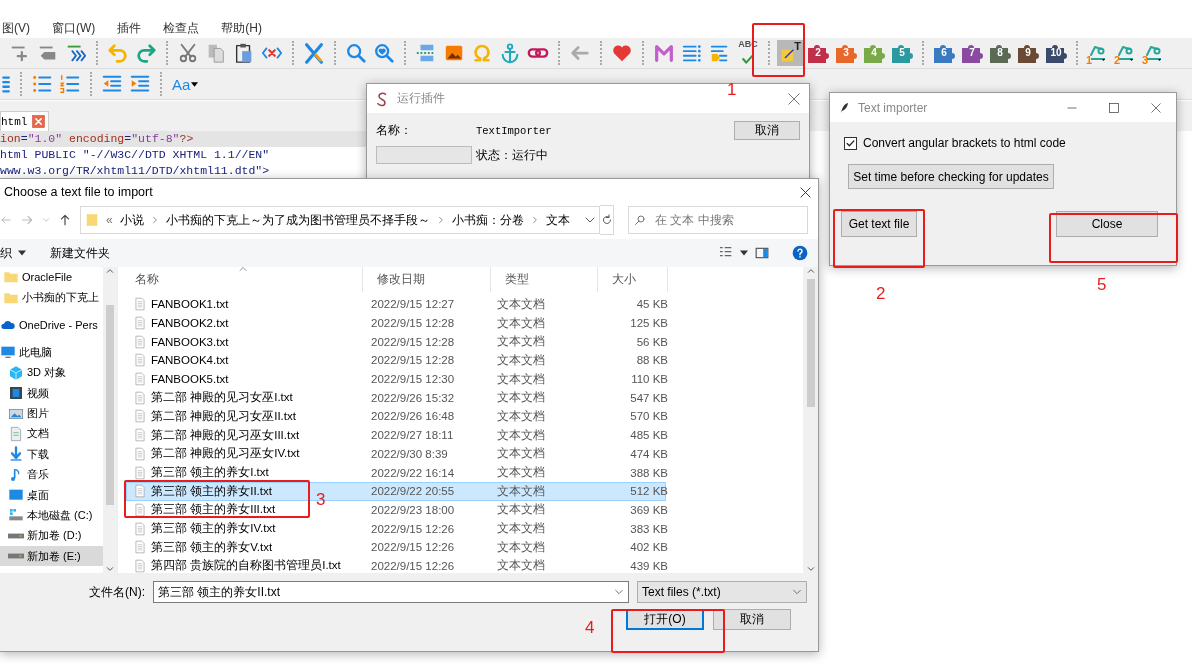 The height and width of the screenshot is (664, 1192). Describe the element at coordinates (51, 297) in the screenshot. I see `nav-item: 小书痴的下克上` at that location.